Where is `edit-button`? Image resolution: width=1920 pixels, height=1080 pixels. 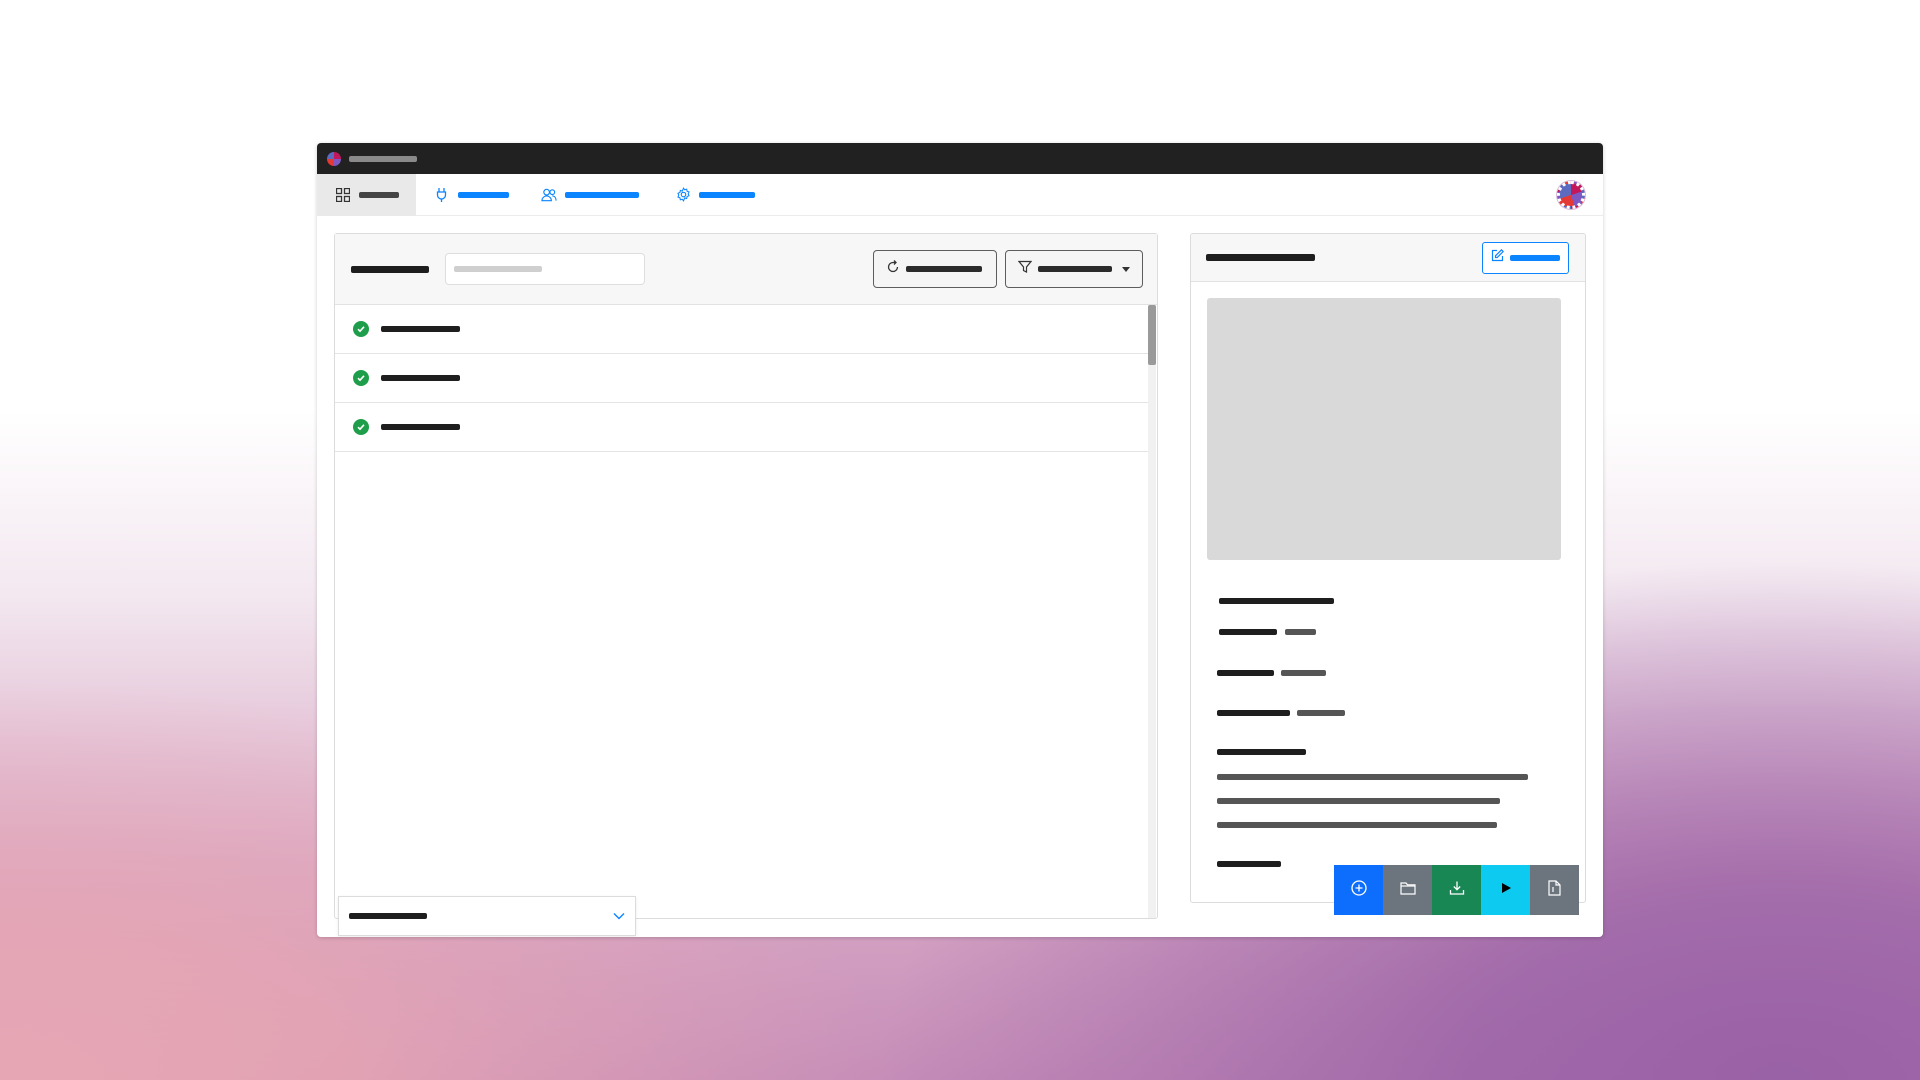
edit-button is located at coordinates (1525, 258).